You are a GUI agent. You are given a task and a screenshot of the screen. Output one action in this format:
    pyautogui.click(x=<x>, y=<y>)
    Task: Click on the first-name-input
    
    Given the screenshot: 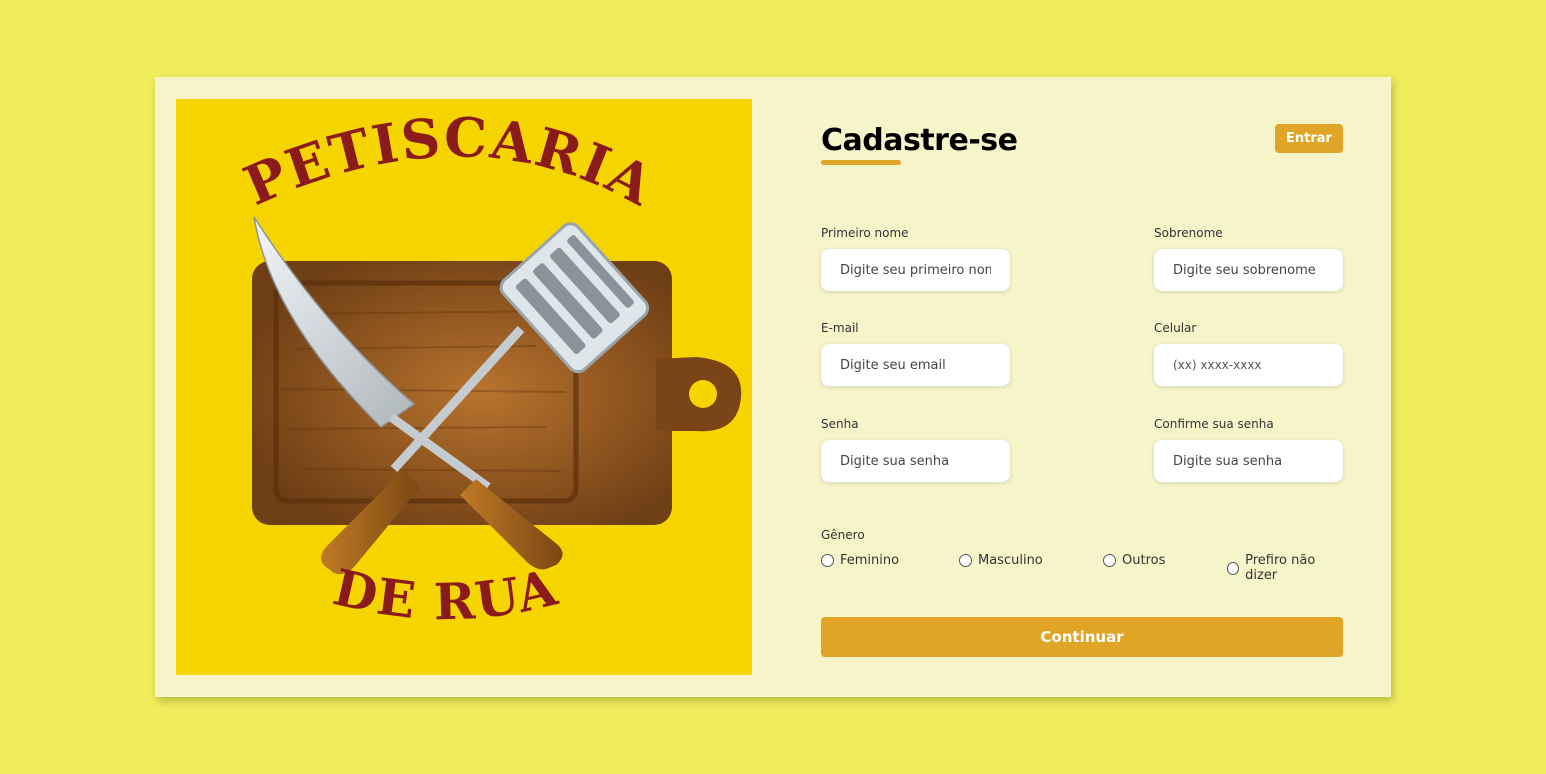 What is the action you would take?
    pyautogui.click(x=915, y=270)
    